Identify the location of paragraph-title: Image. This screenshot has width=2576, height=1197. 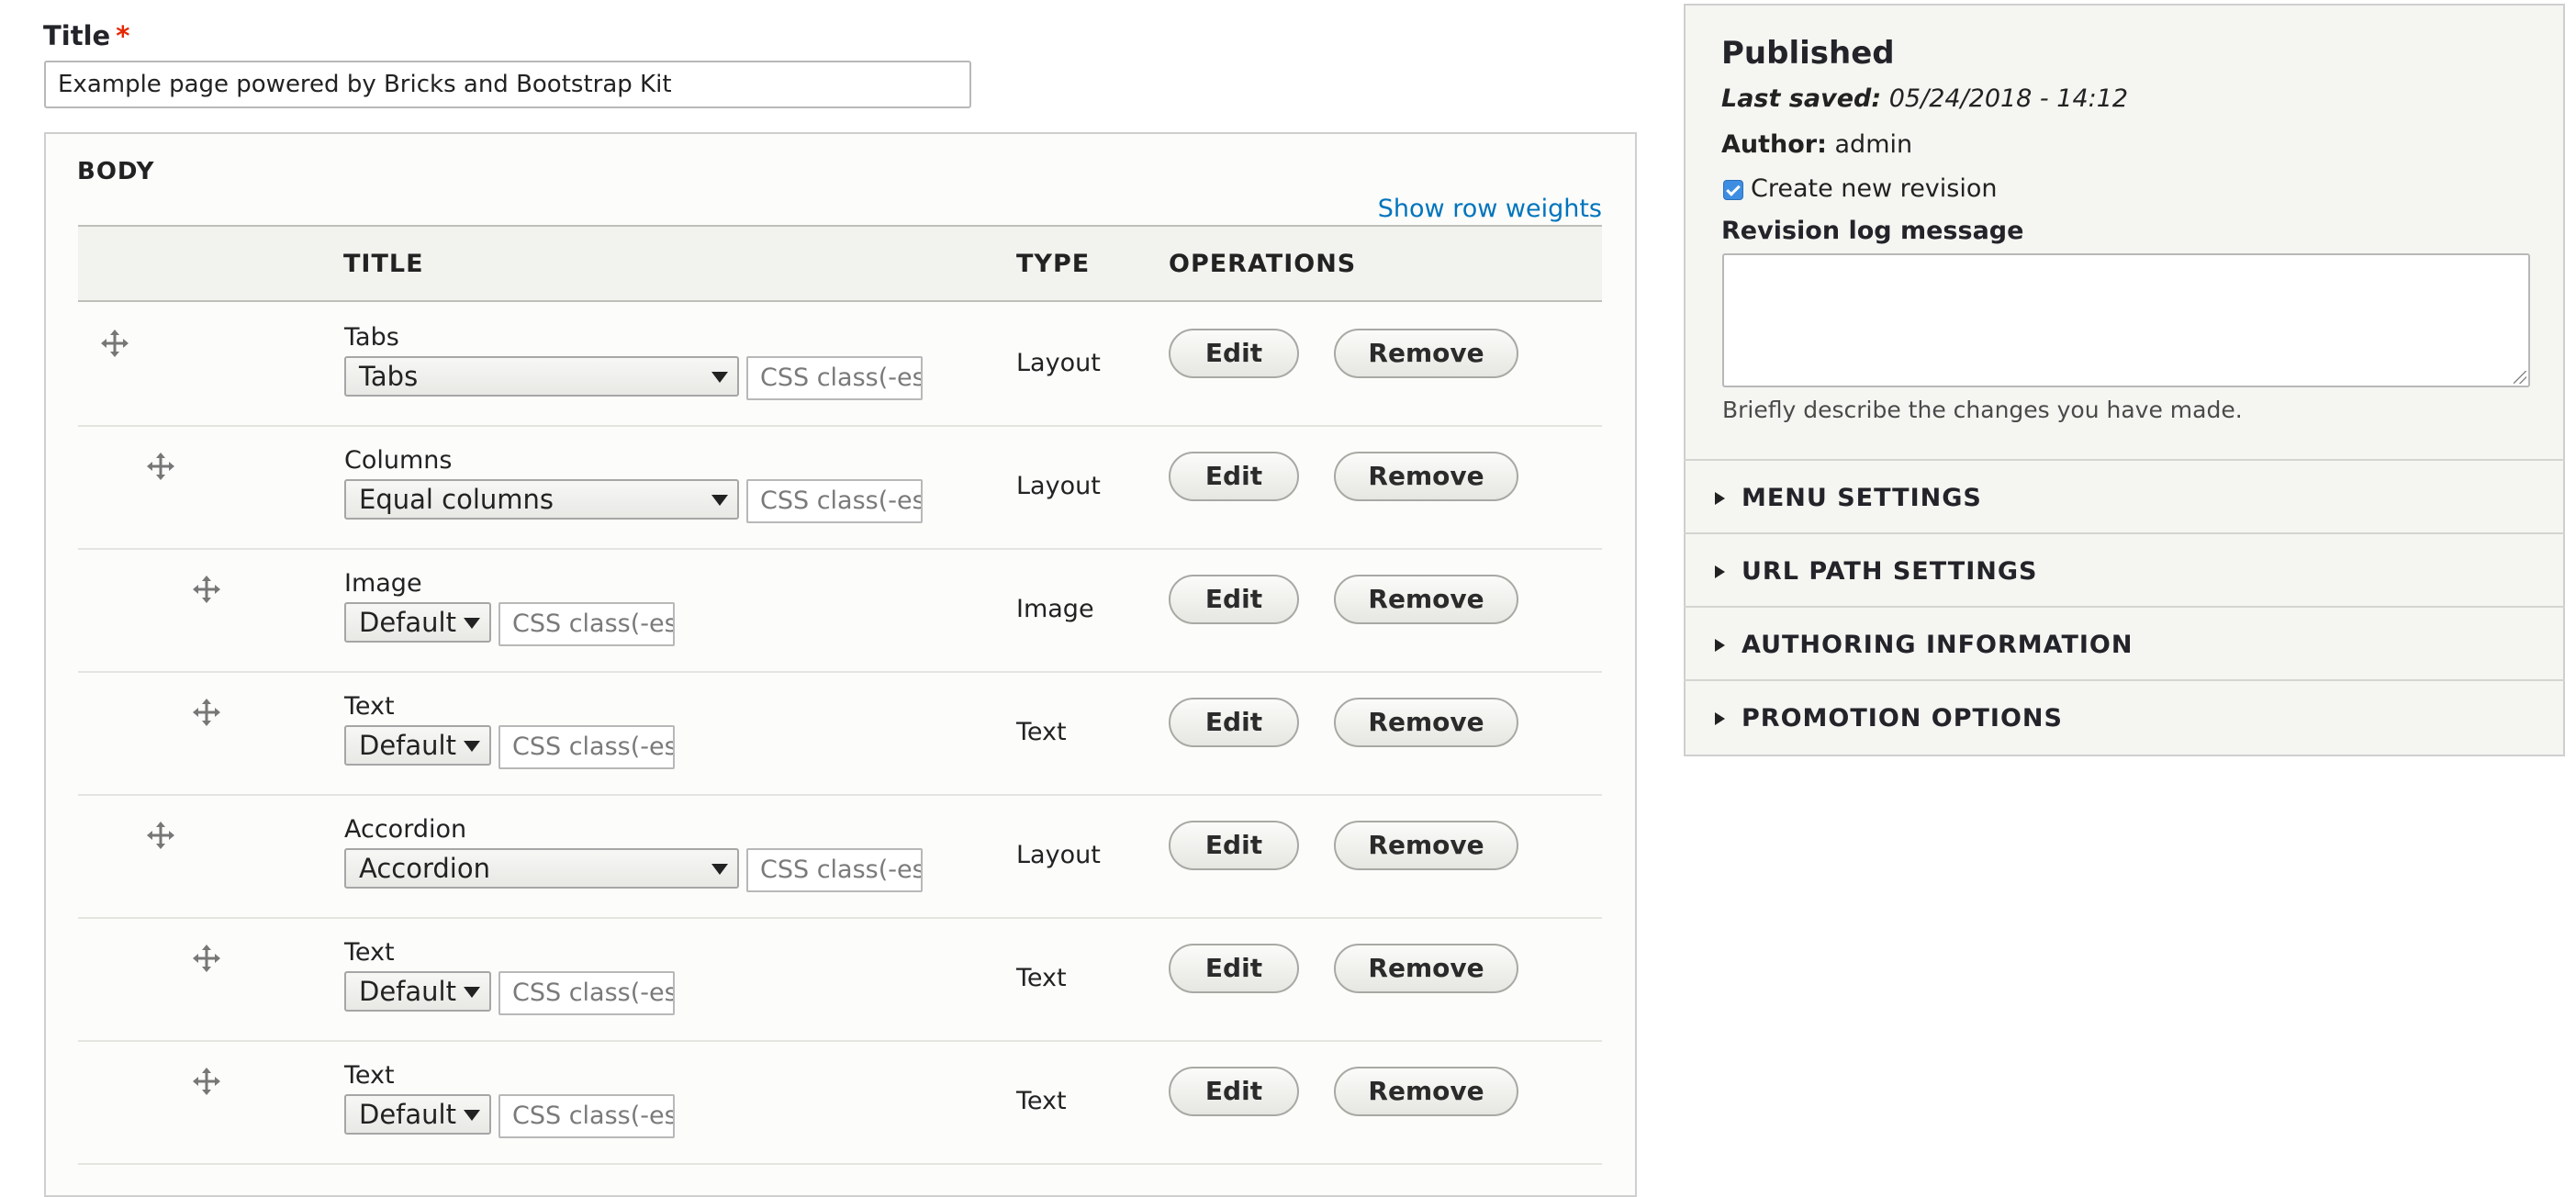
(383, 583).